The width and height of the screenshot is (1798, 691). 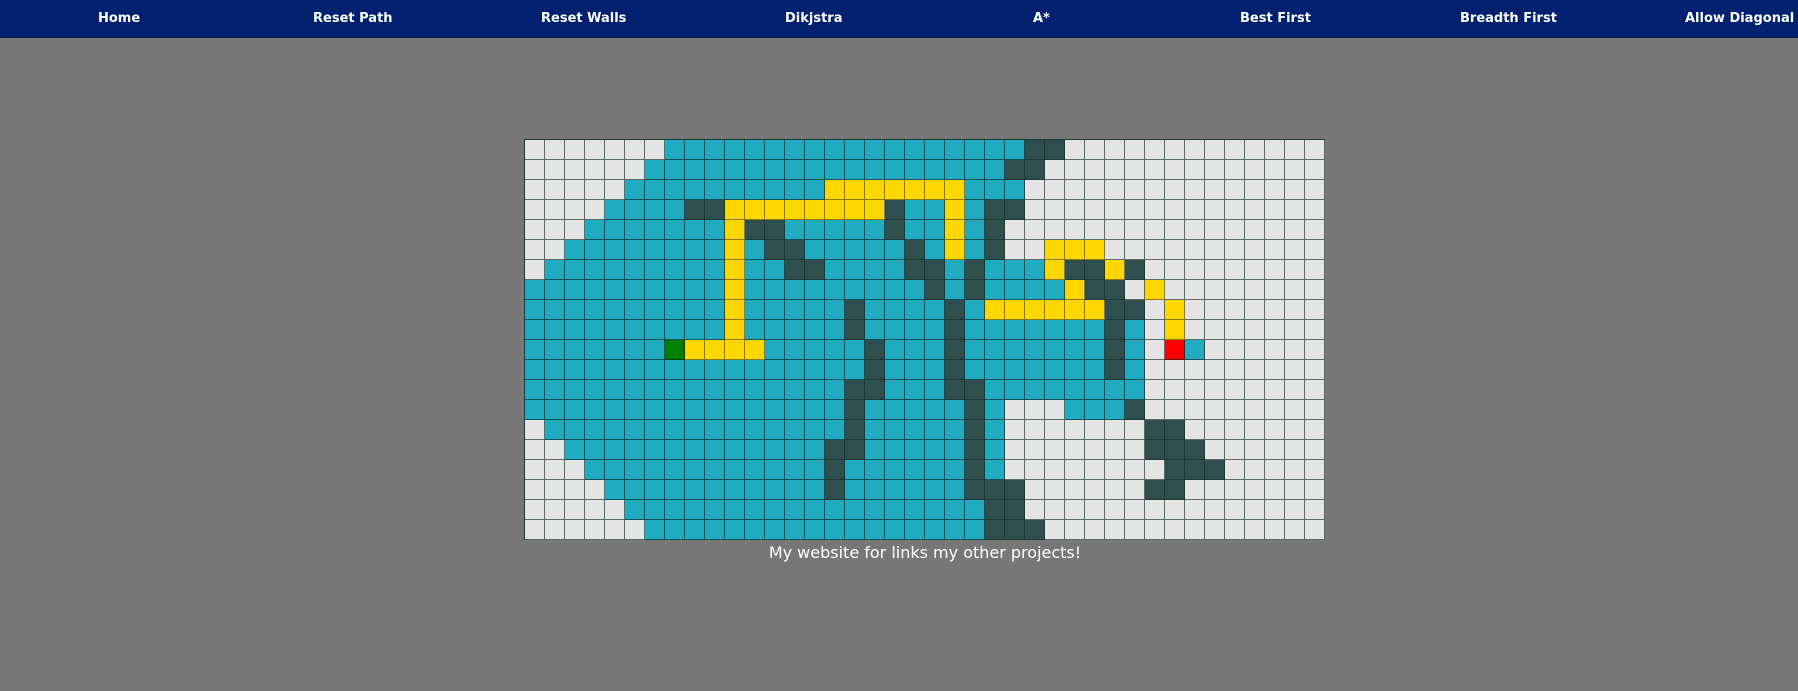 I want to click on dijkstra-algorithm-button: Dikjstra, so click(x=813, y=18).